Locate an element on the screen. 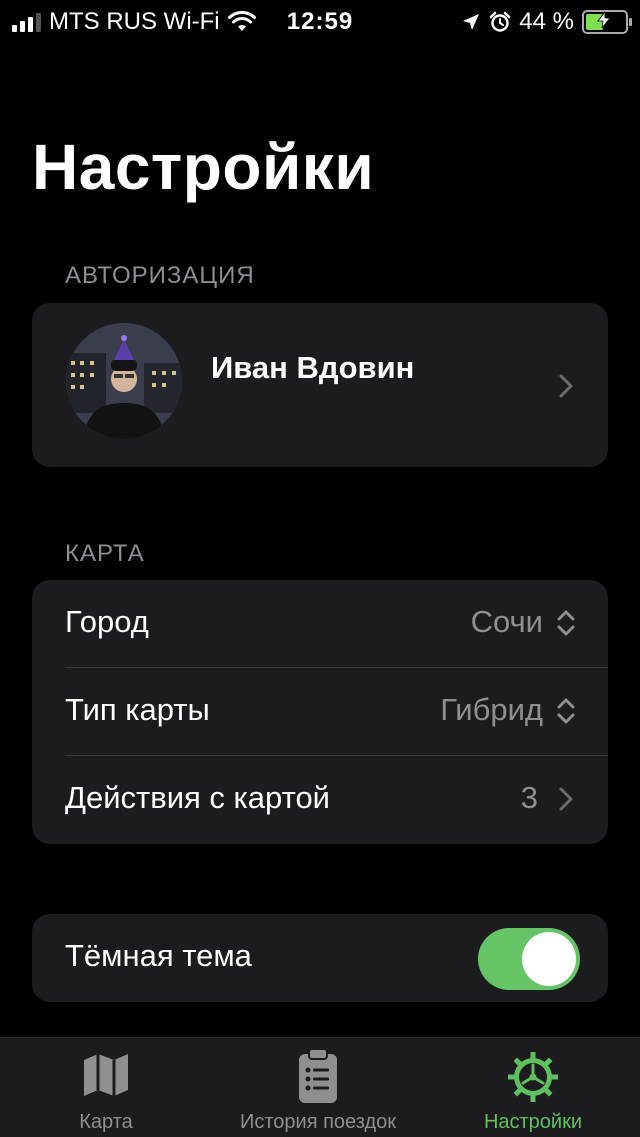  page-title: Настройки is located at coordinates (203, 167).